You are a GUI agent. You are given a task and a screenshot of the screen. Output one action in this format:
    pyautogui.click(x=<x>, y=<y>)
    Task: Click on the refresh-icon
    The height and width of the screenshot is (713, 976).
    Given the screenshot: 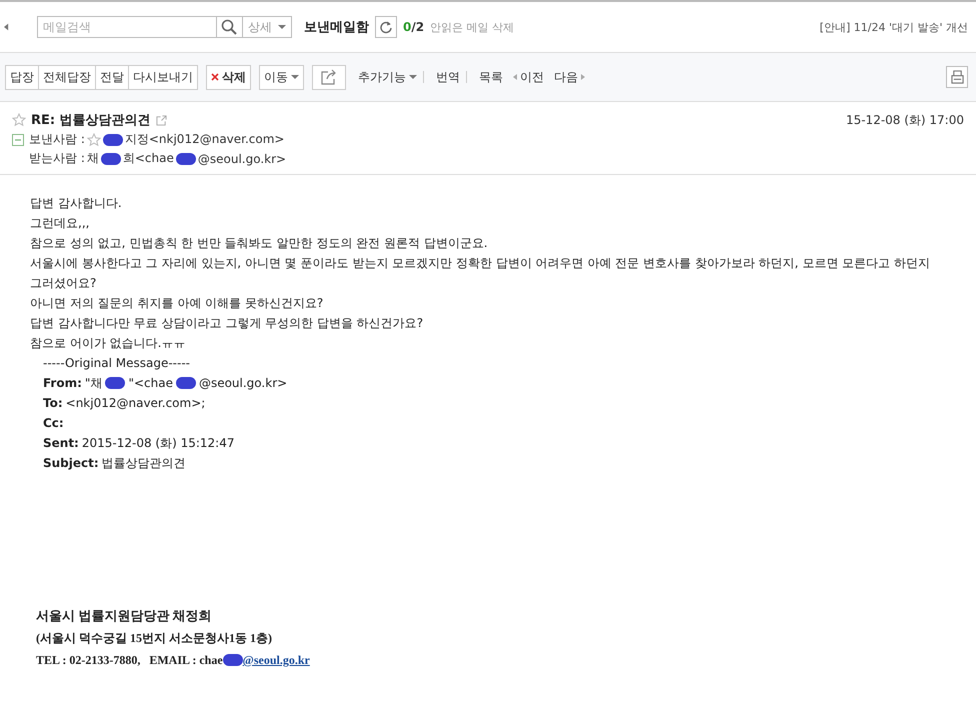 What is the action you would take?
    pyautogui.click(x=386, y=27)
    